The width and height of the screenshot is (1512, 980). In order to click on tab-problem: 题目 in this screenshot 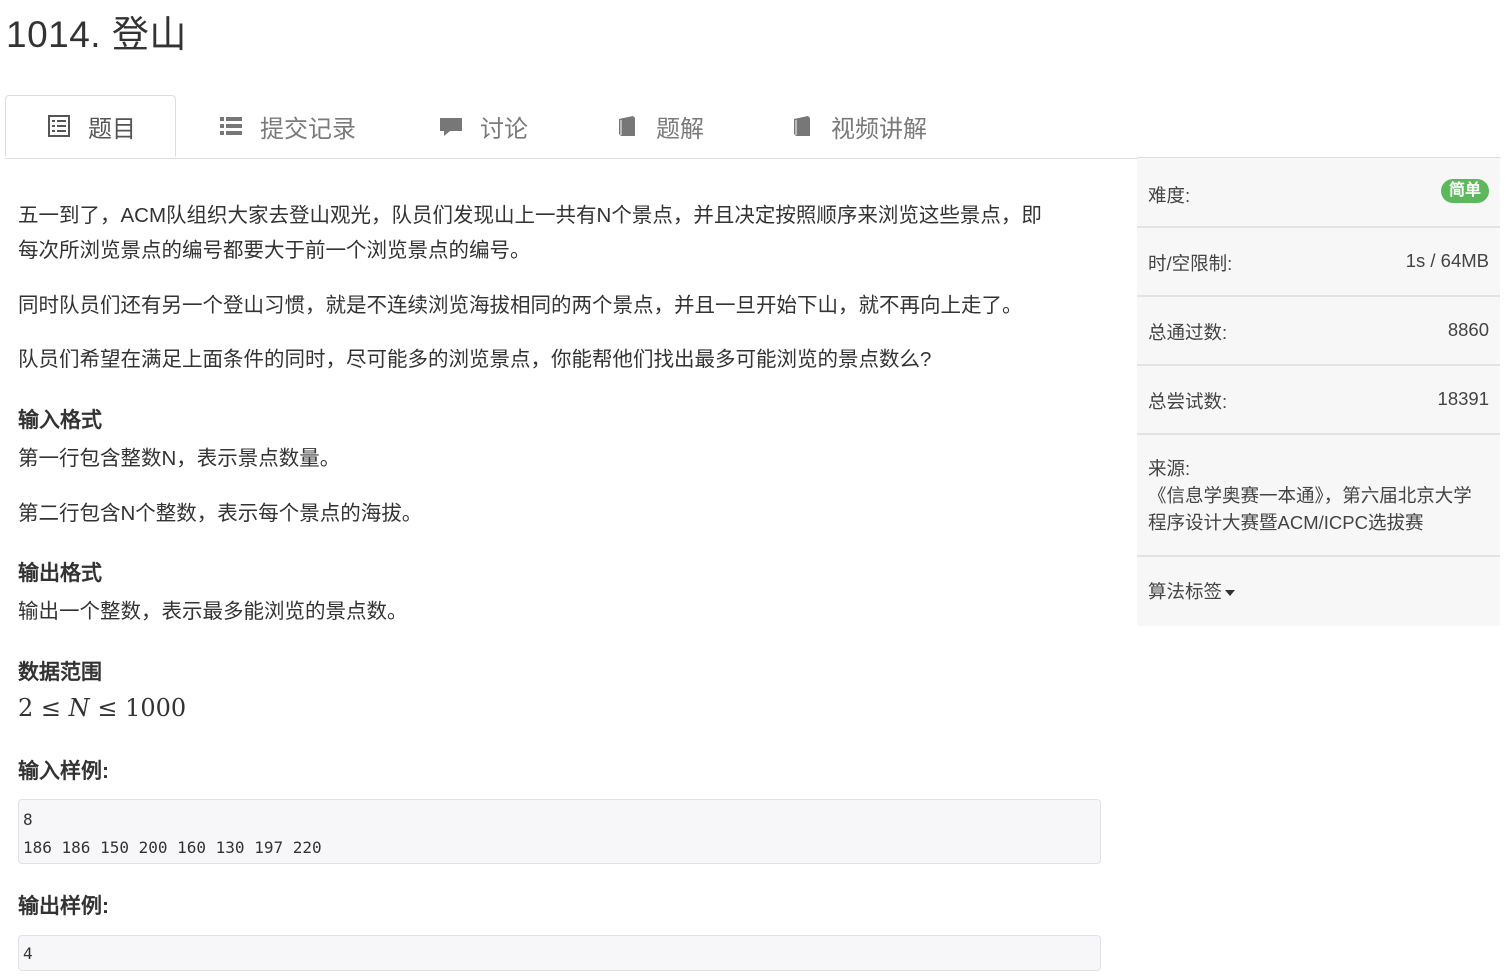, I will do `click(90, 126)`.